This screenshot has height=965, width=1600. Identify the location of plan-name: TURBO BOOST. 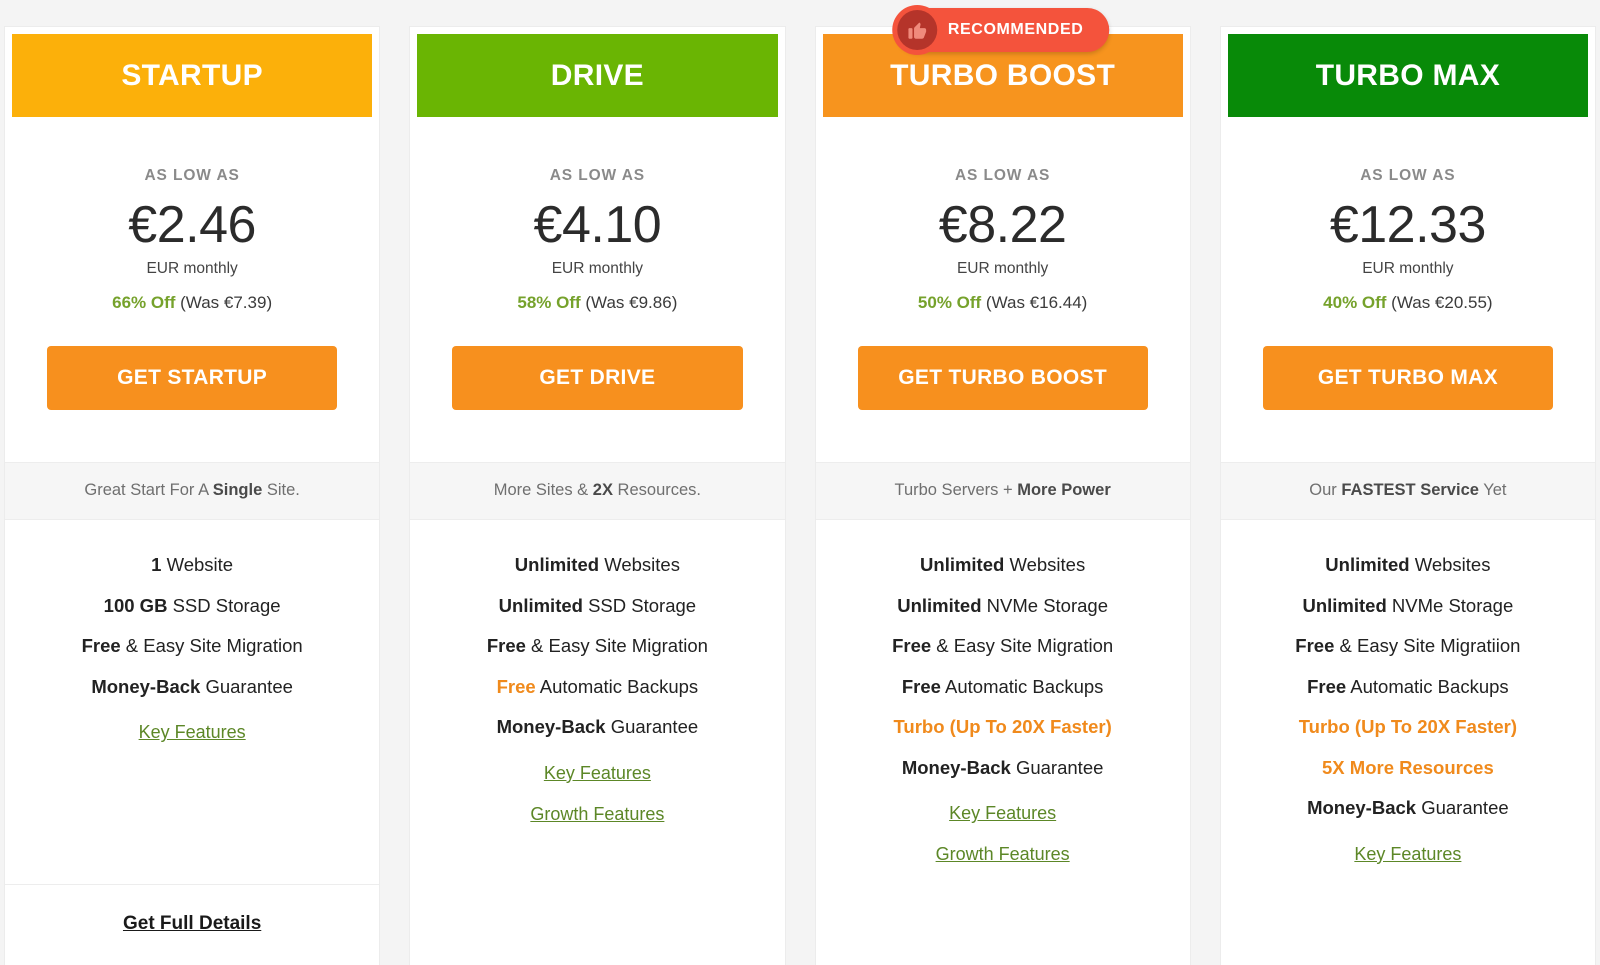
(1003, 75).